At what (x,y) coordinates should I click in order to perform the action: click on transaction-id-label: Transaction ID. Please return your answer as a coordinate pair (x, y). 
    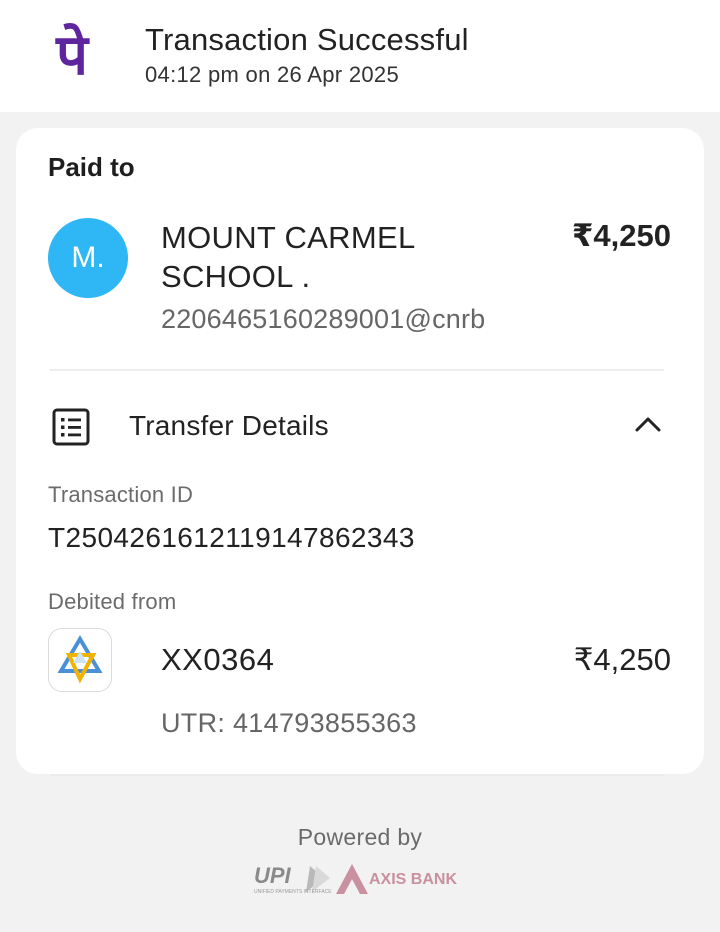
    Looking at the image, I should click on (121, 494).